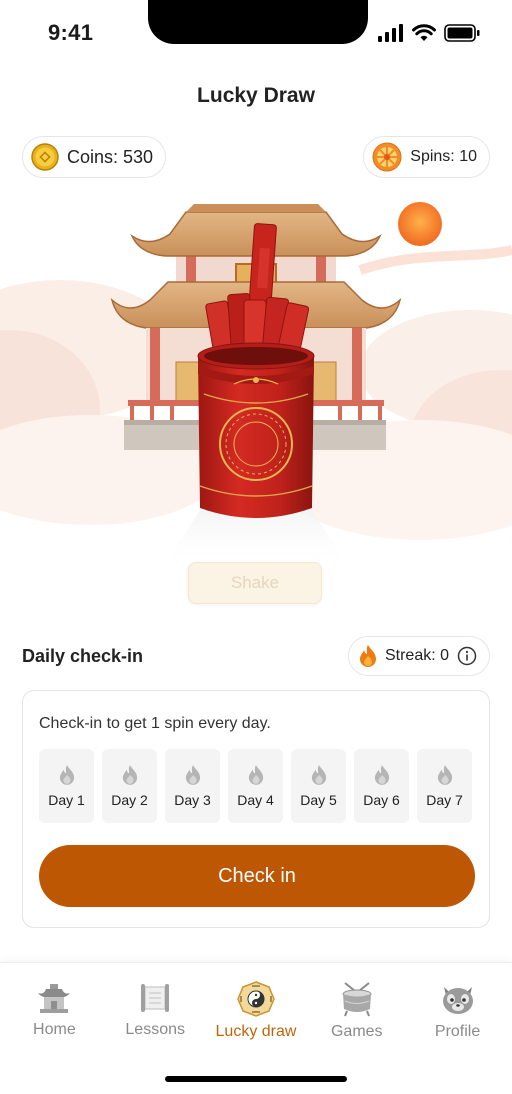  I want to click on day-label: Day 2, so click(129, 800).